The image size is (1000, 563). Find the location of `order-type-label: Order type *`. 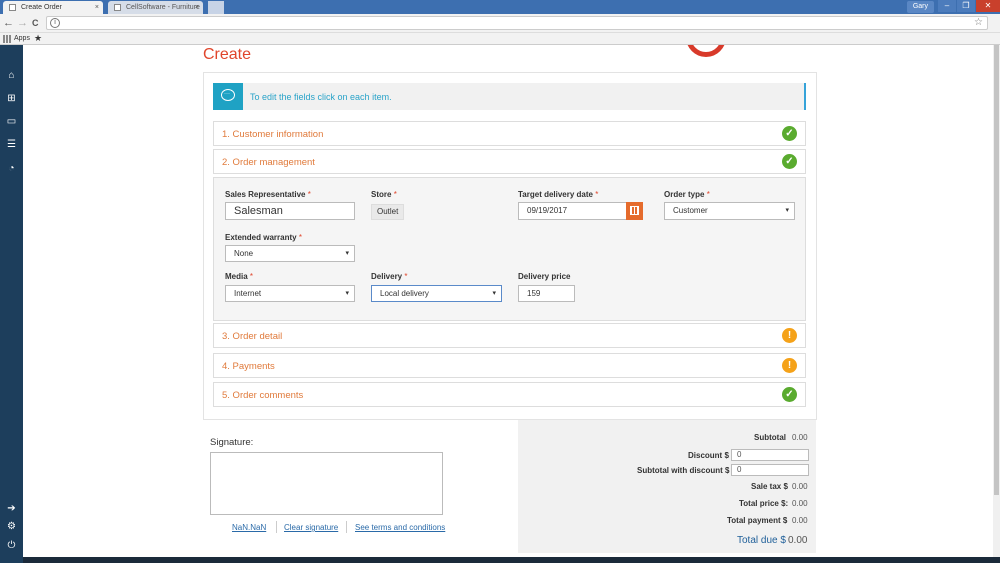

order-type-label: Order type * is located at coordinates (687, 194).